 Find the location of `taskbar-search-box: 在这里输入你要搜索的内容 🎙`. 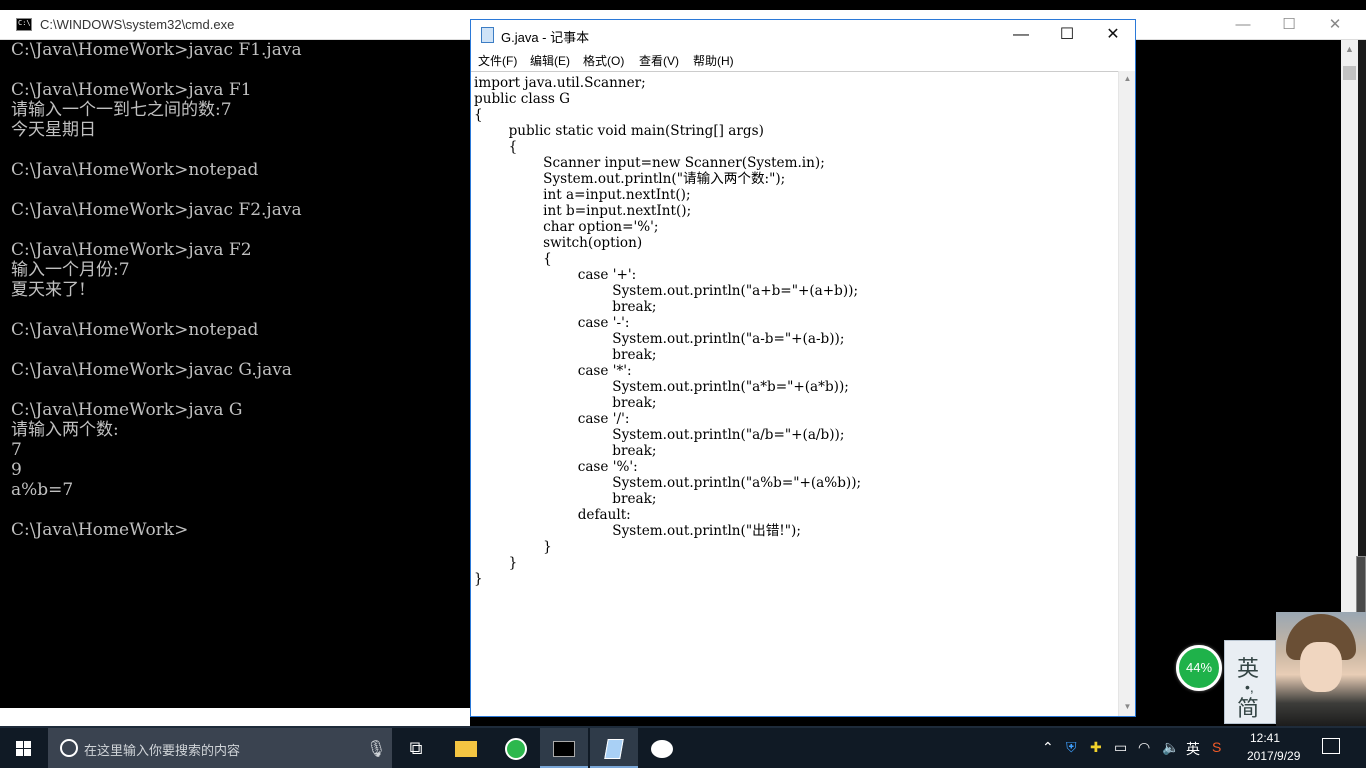

taskbar-search-box: 在这里输入你要搜索的内容 🎙 is located at coordinates (220, 748).